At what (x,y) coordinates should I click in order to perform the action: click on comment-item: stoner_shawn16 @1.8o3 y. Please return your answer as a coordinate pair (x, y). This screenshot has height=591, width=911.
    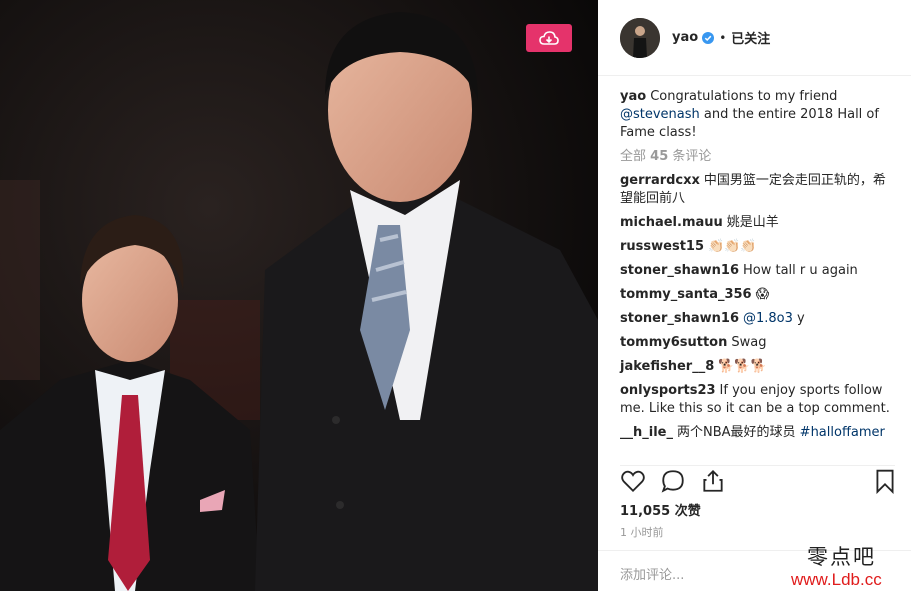
    Looking at the image, I should click on (757, 319).